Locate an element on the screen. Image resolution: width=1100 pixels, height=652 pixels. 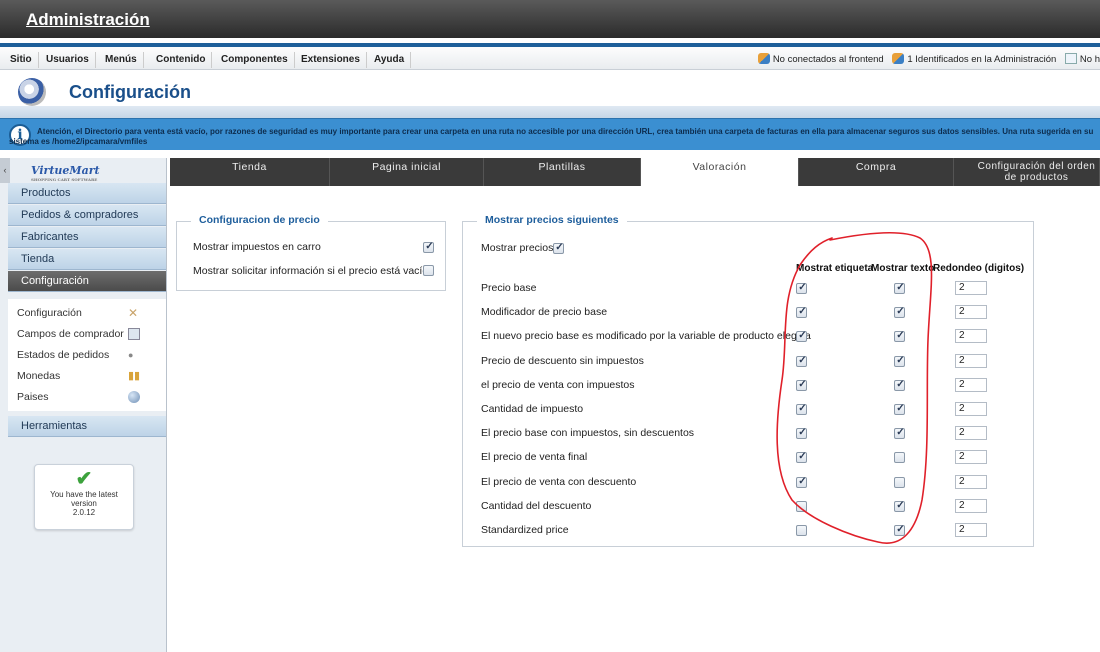
coins-icon: ▮▮ is located at coordinates (134, 376).